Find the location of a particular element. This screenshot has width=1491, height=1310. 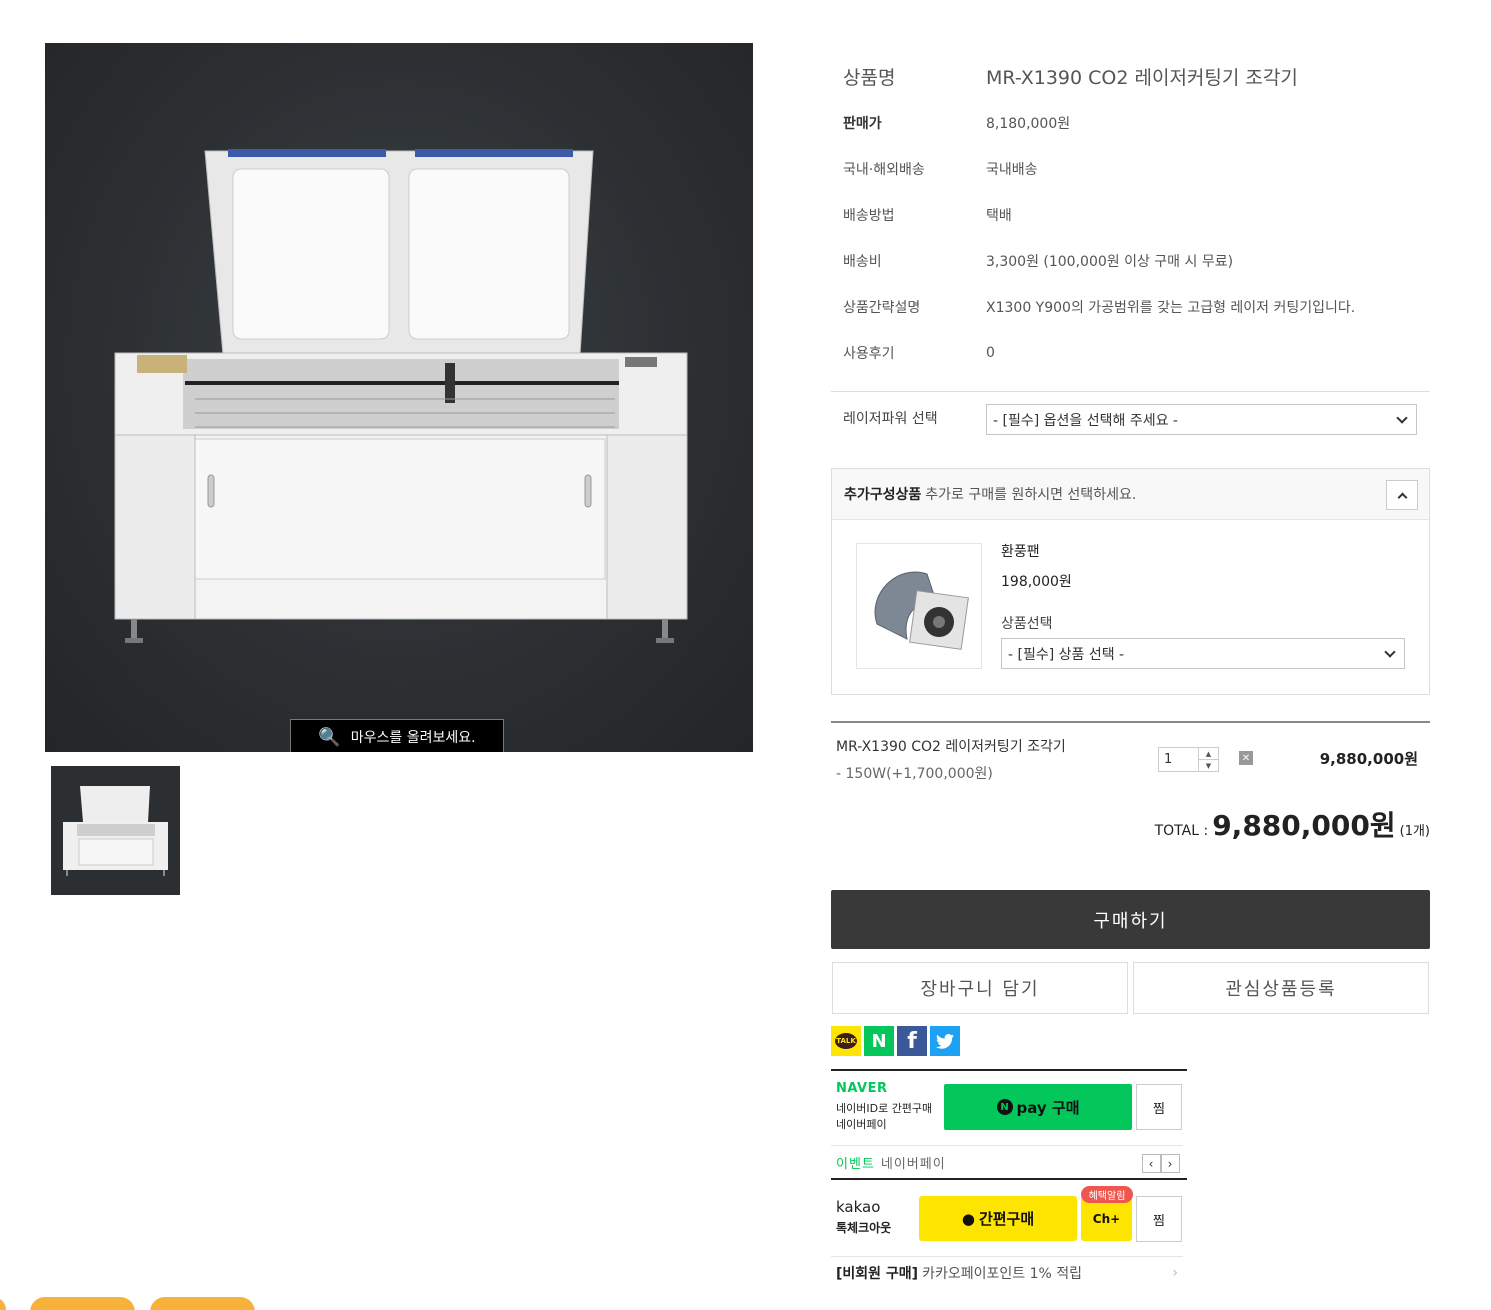

kakaotalk-icon: TALK is located at coordinates (846, 1041).